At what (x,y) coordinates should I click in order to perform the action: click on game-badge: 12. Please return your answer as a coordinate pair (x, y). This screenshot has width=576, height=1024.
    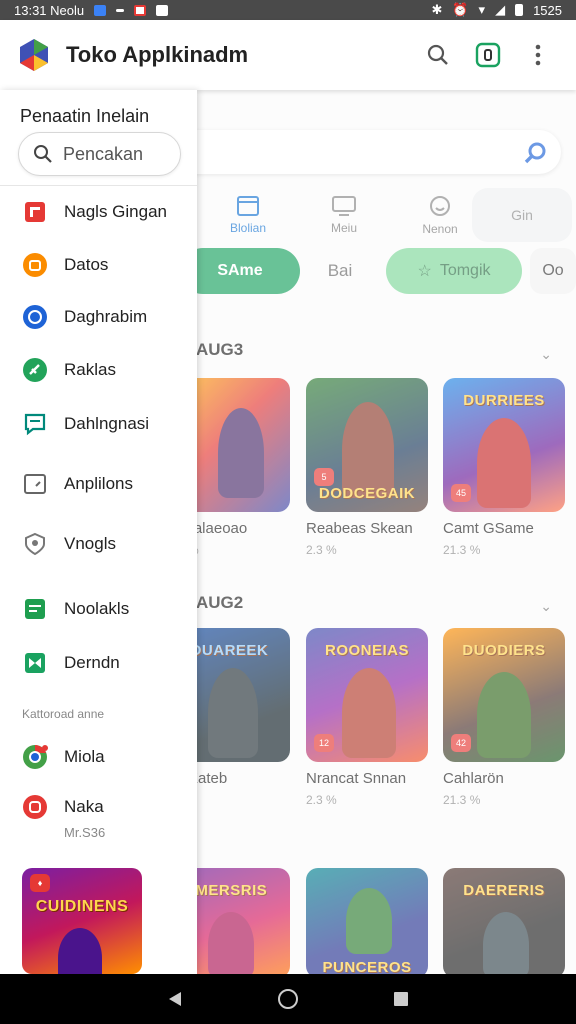
    Looking at the image, I should click on (324, 743).